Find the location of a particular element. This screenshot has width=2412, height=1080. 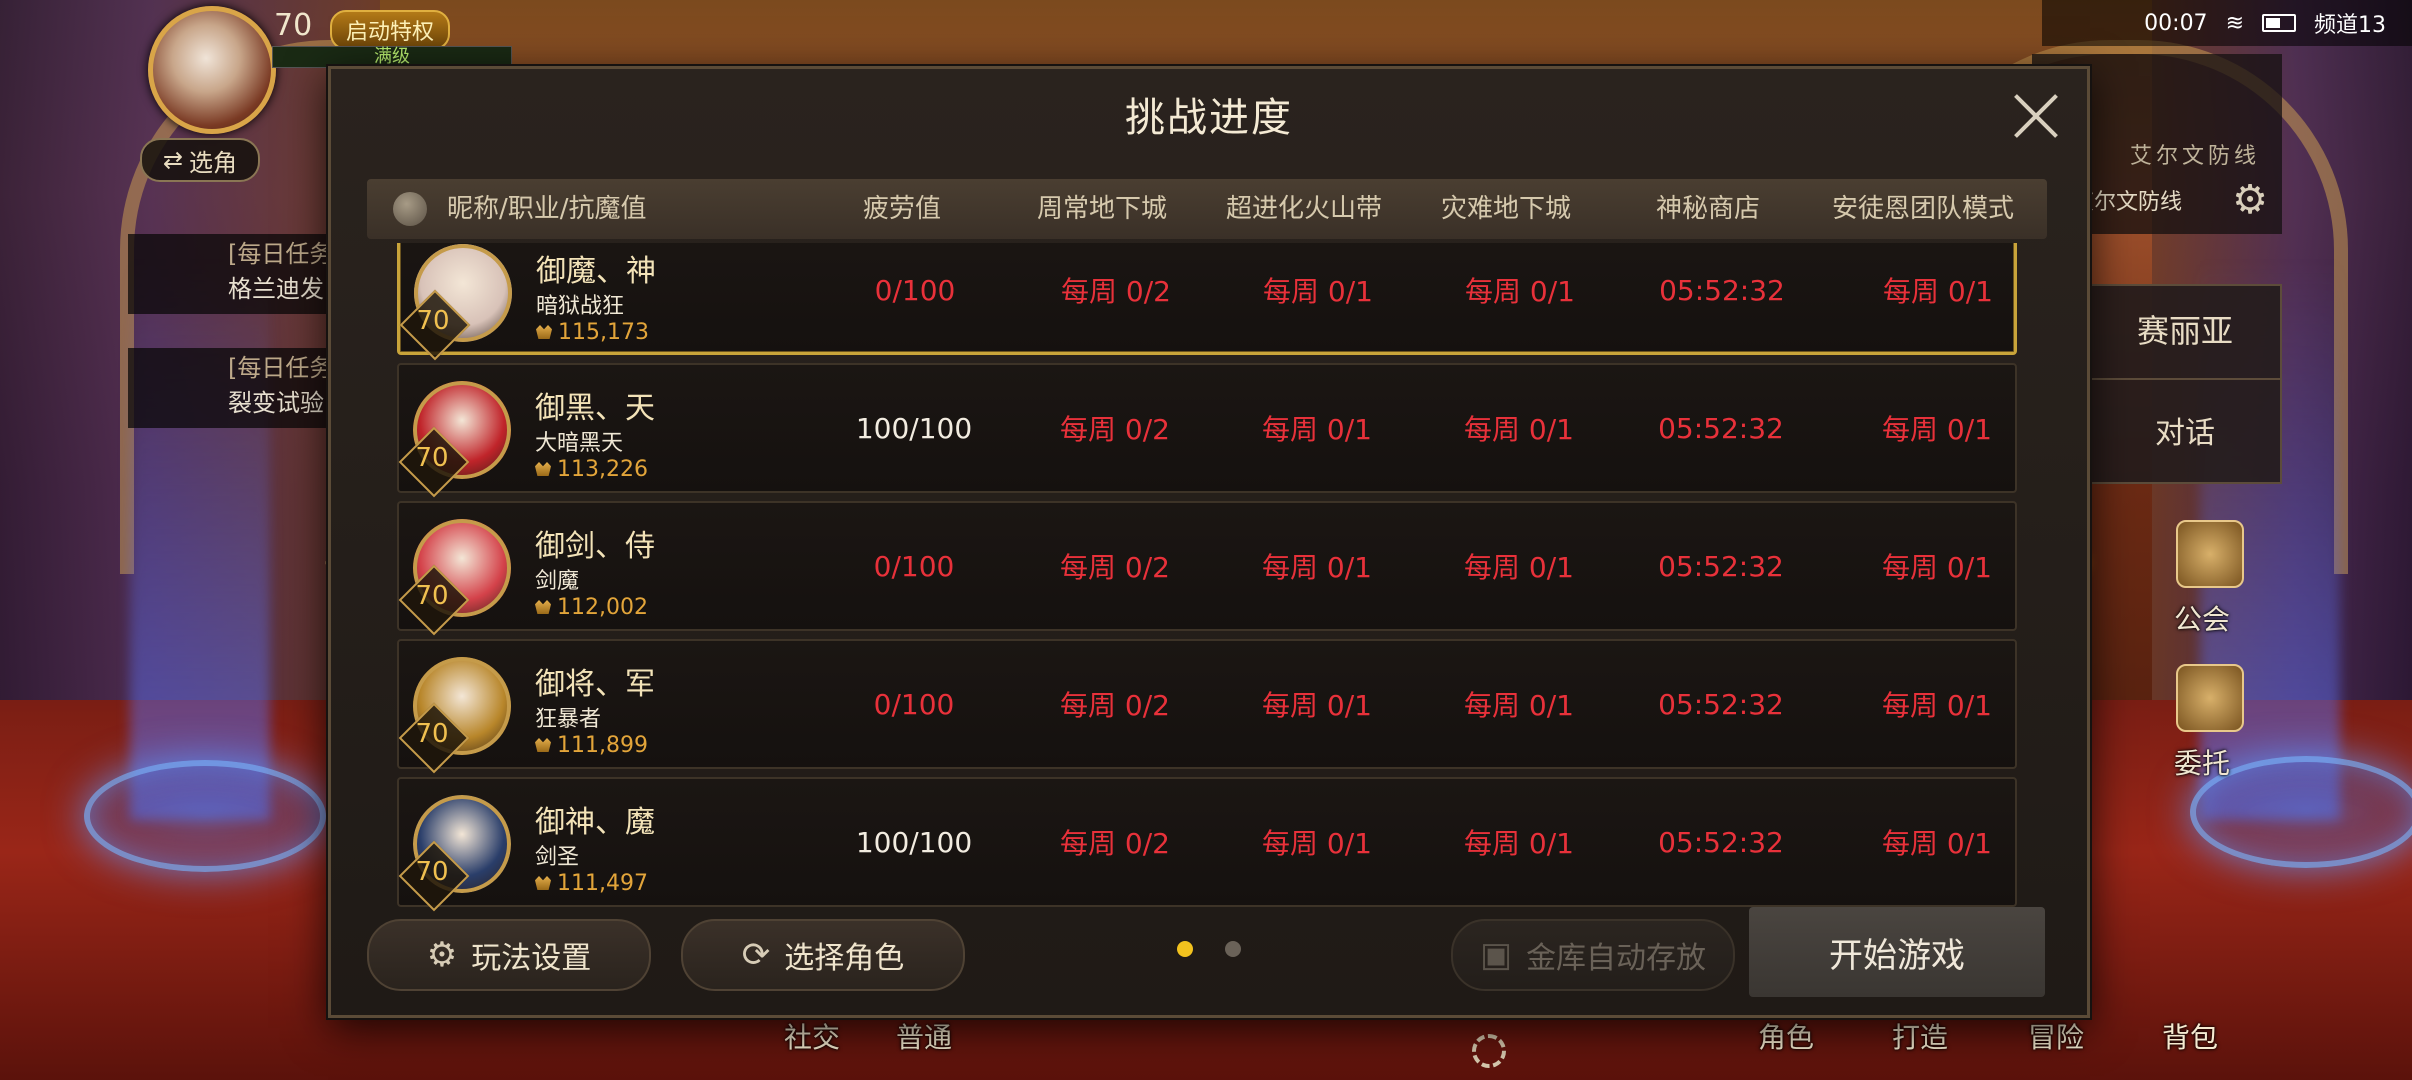

character-class: 暗狱战狂 is located at coordinates (580, 306).